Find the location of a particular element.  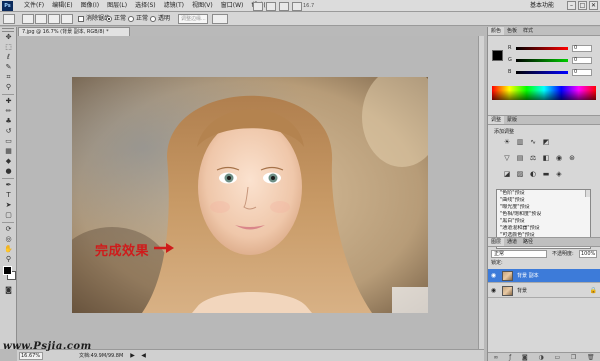

slider-blue: B 0 is located at coordinates (552, 72).